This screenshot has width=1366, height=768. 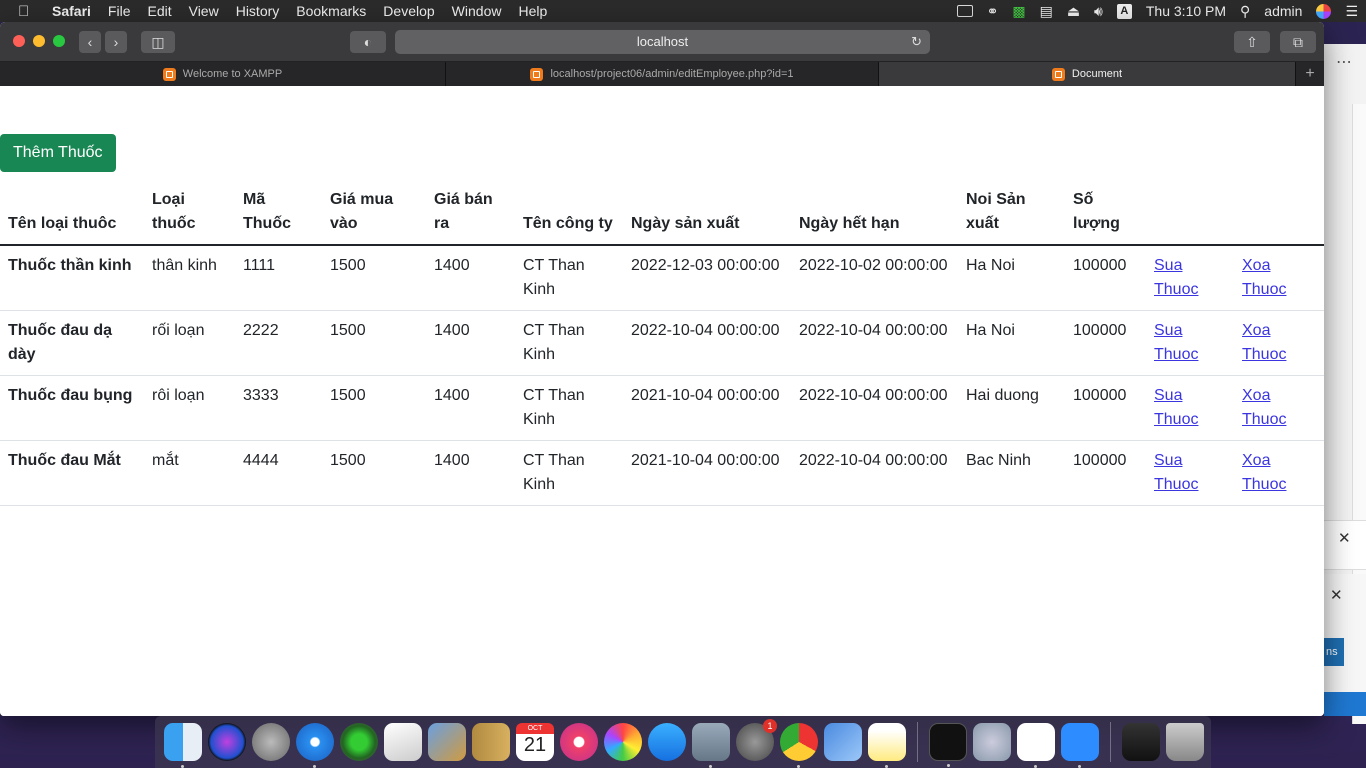 What do you see at coordinates (1080, 745) in the screenshot?
I see `zoom-camera-icon` at bounding box center [1080, 745].